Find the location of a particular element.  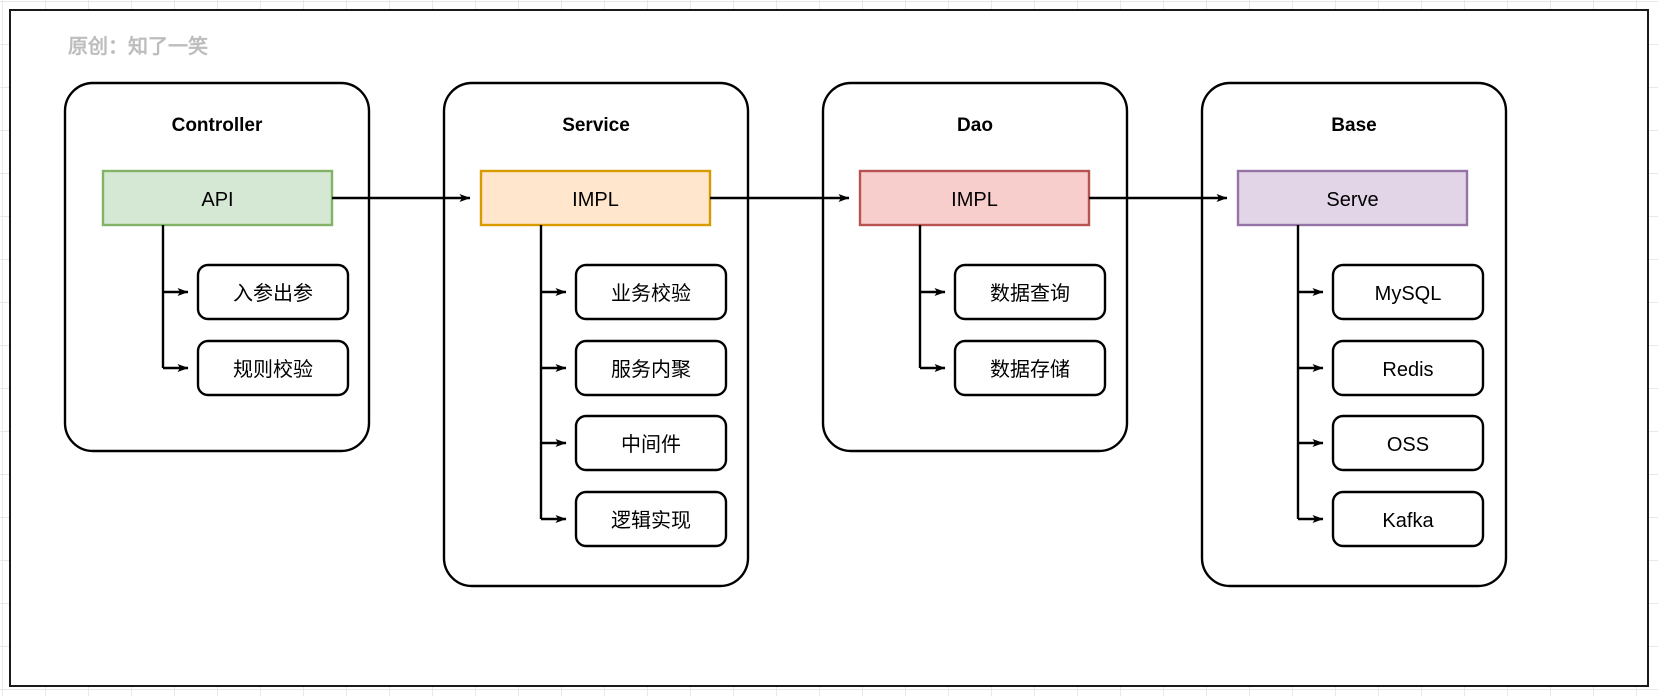

column-base: Base Serve MySQL Redis OSS Kafka is located at coordinates (1354, 334).